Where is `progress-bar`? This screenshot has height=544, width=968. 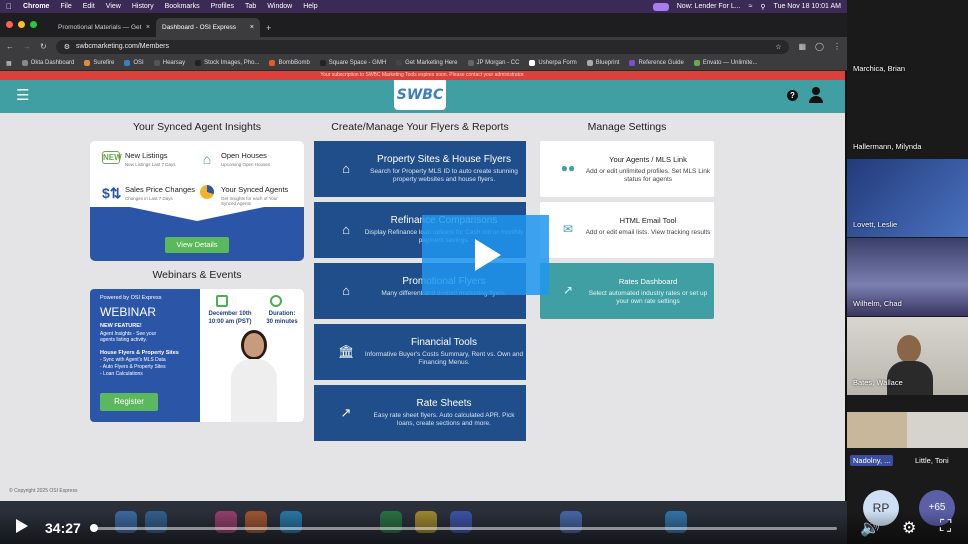 progress-bar is located at coordinates (464, 528).